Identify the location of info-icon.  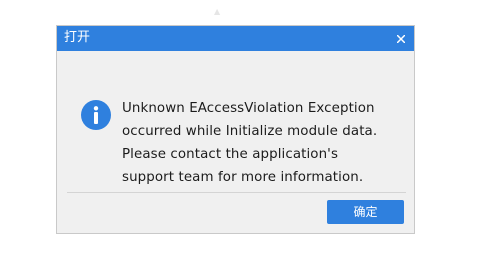
(96, 115).